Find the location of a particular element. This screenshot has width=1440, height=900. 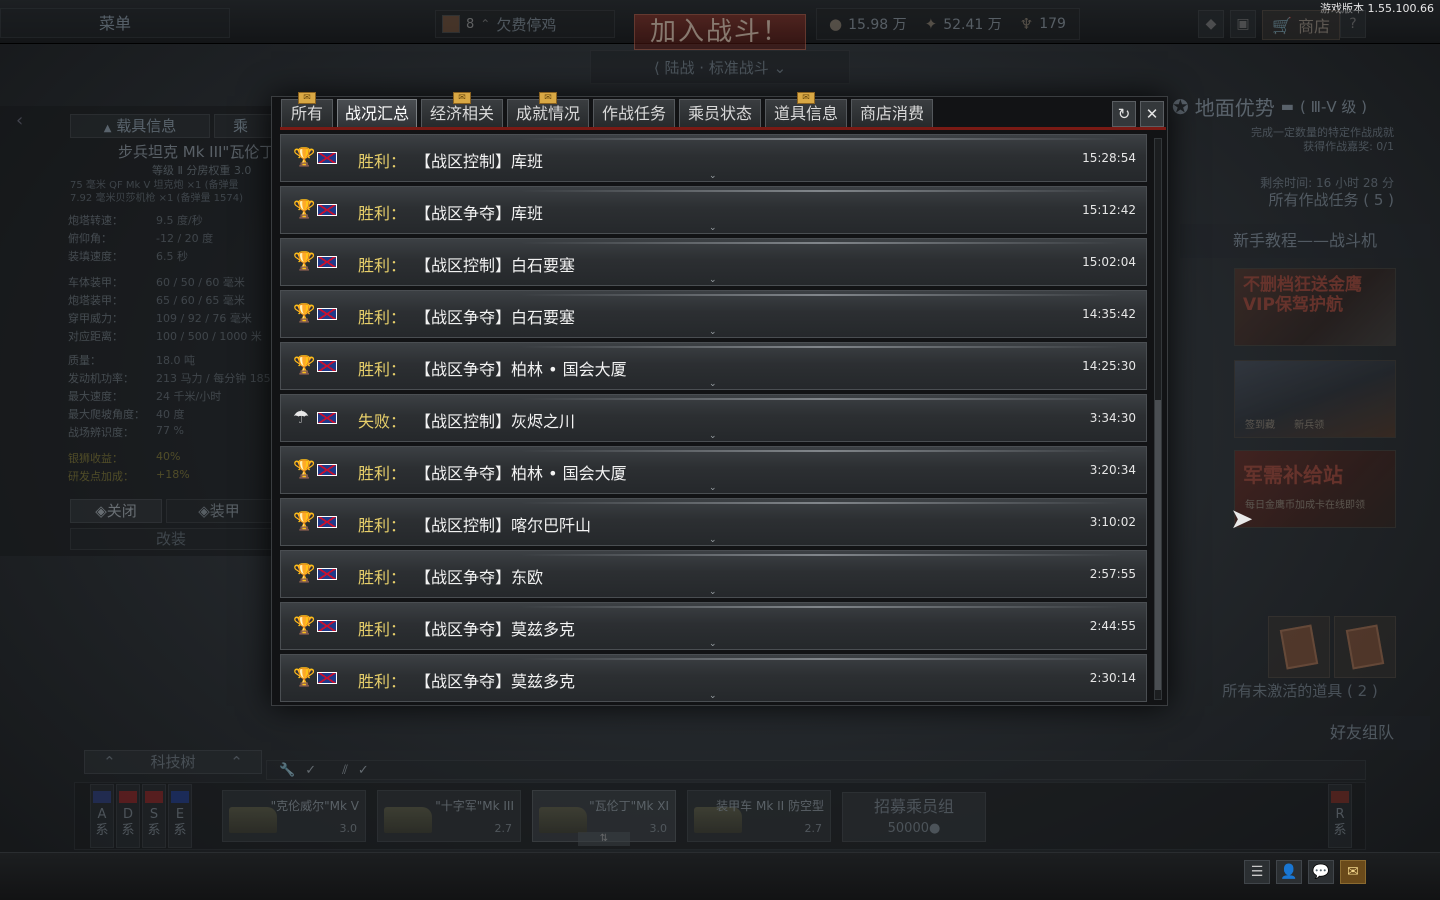

inactive-items-link: 所有未激活的道具 ( 2 ) is located at coordinates (1300, 690).